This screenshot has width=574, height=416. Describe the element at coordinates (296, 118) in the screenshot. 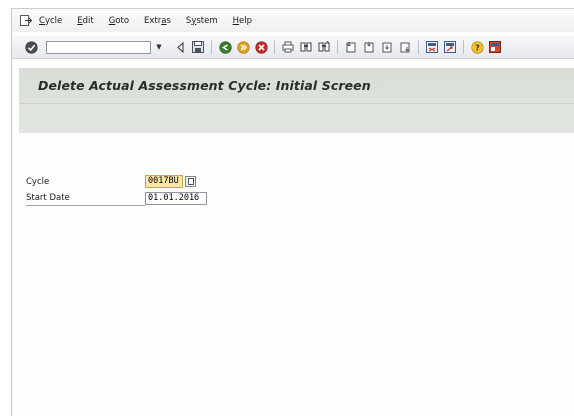

I see `application-toolbar` at that location.